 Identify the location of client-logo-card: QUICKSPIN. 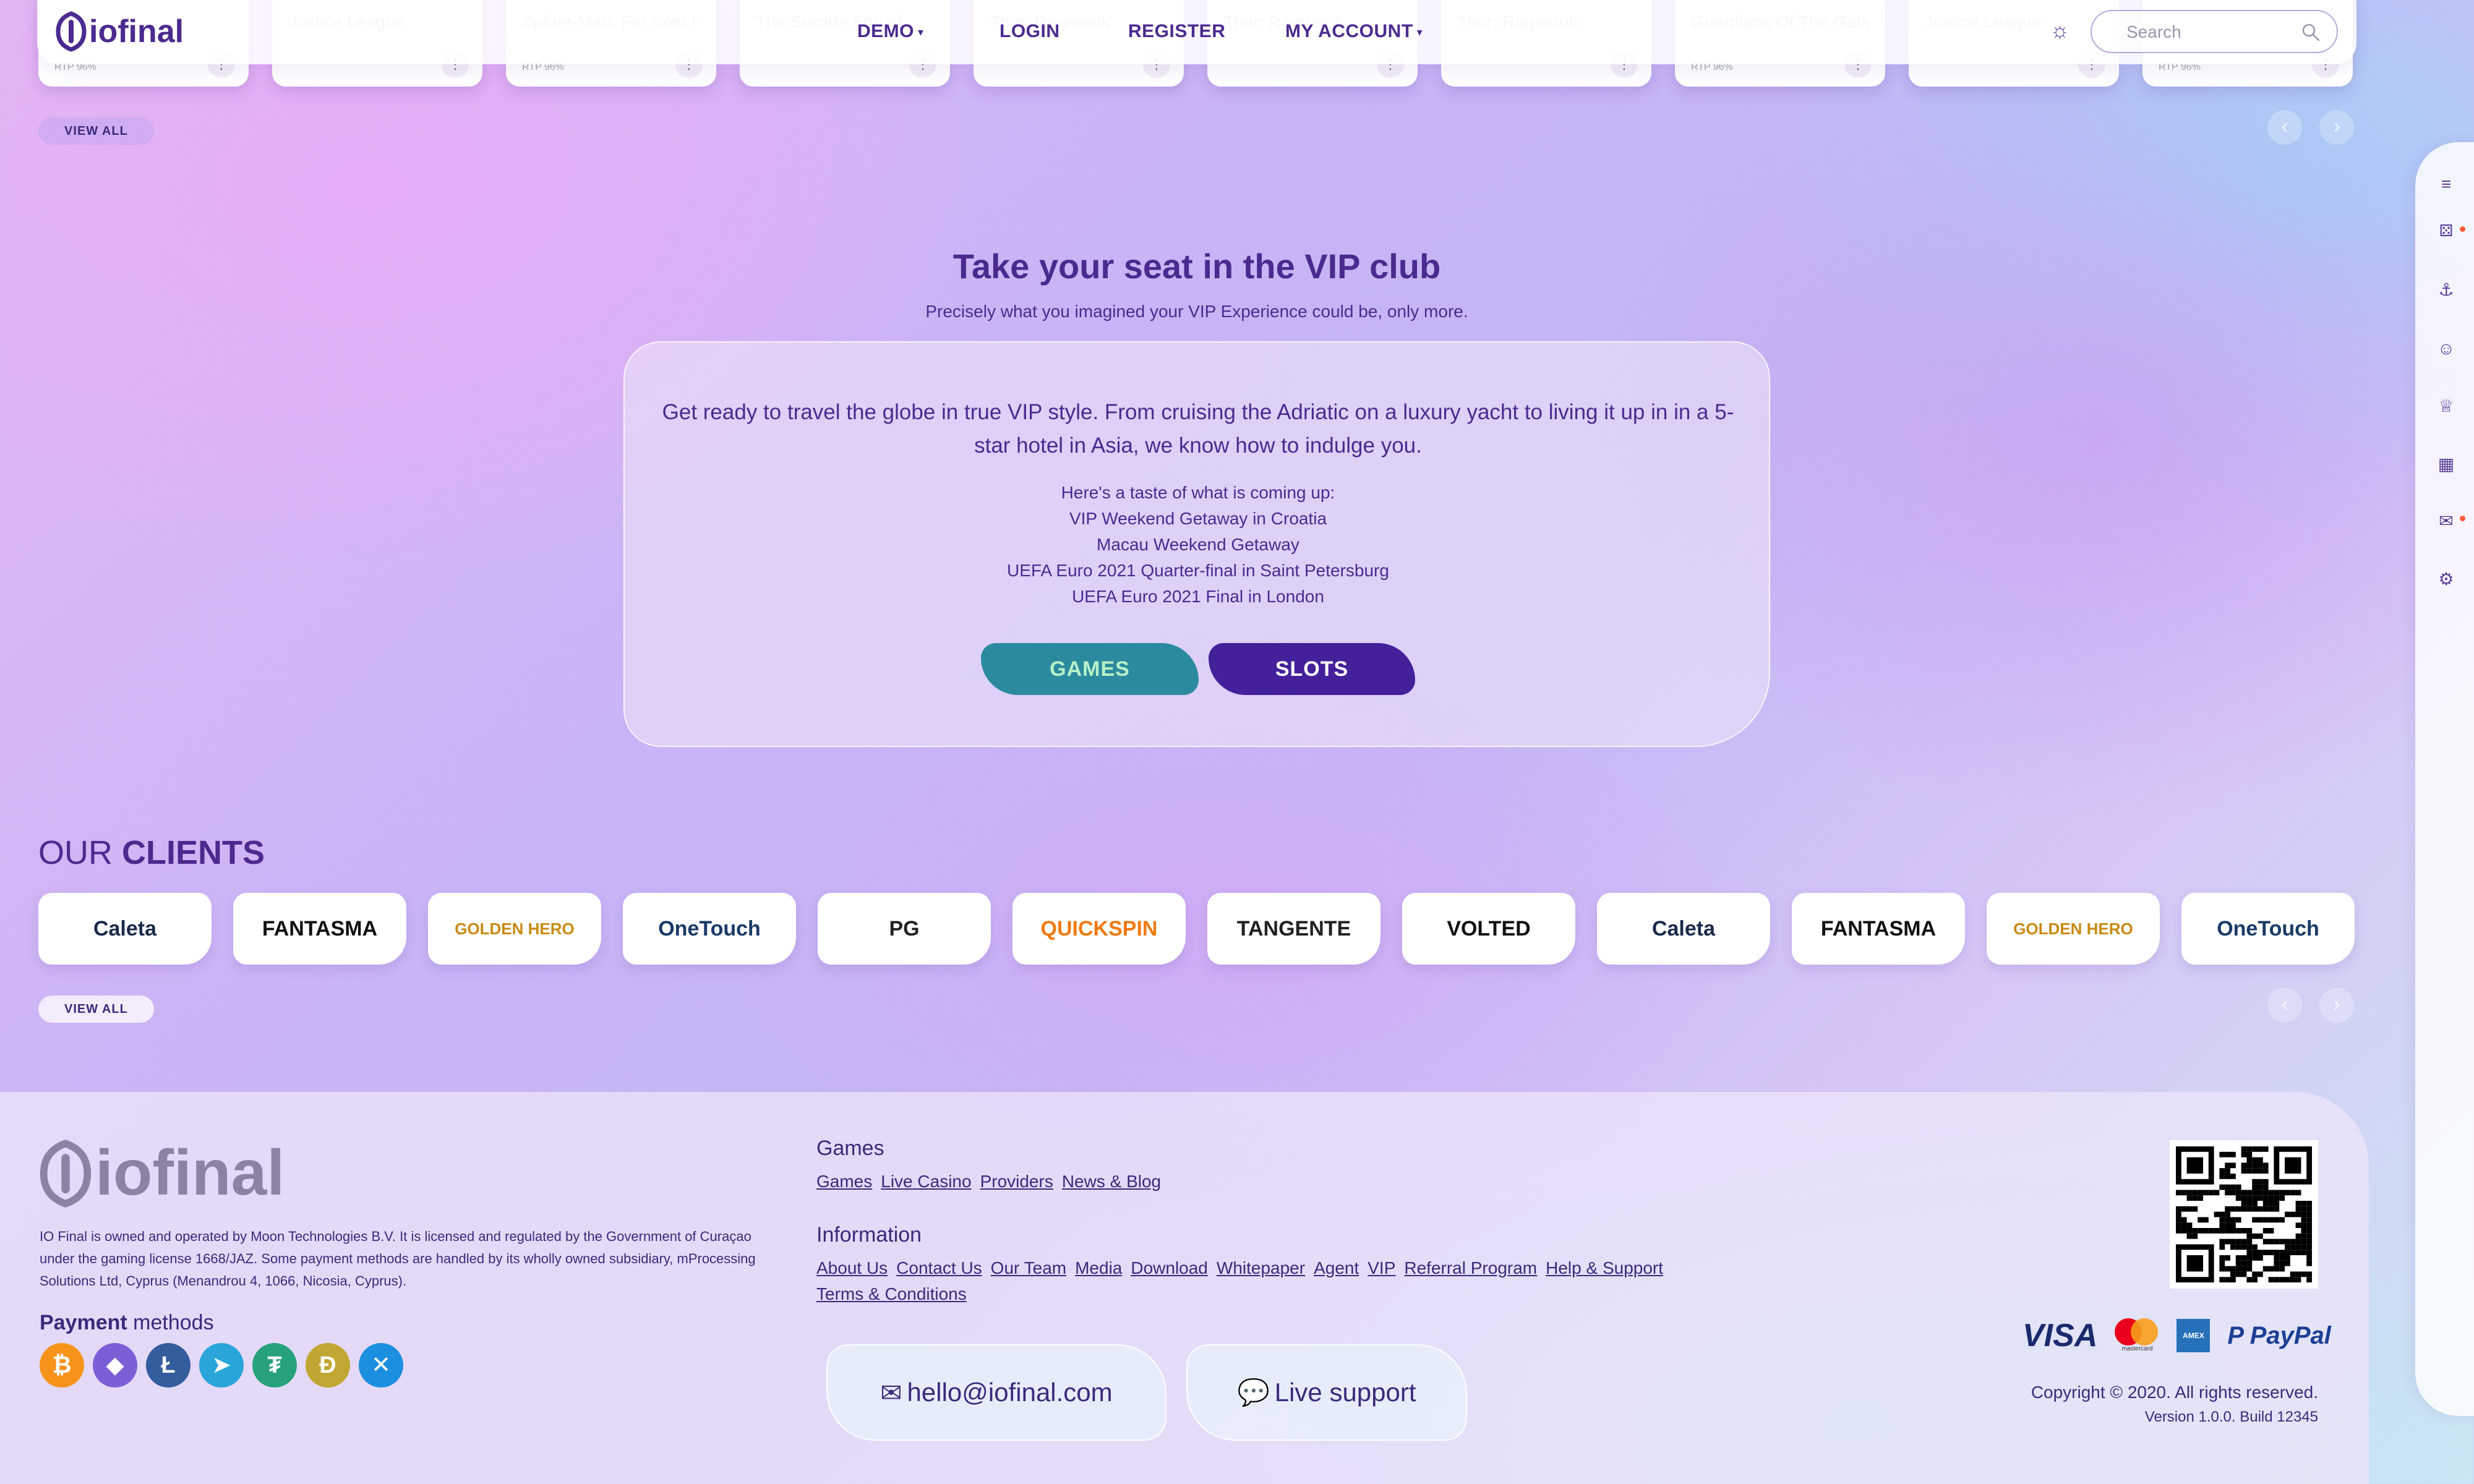
(1099, 929).